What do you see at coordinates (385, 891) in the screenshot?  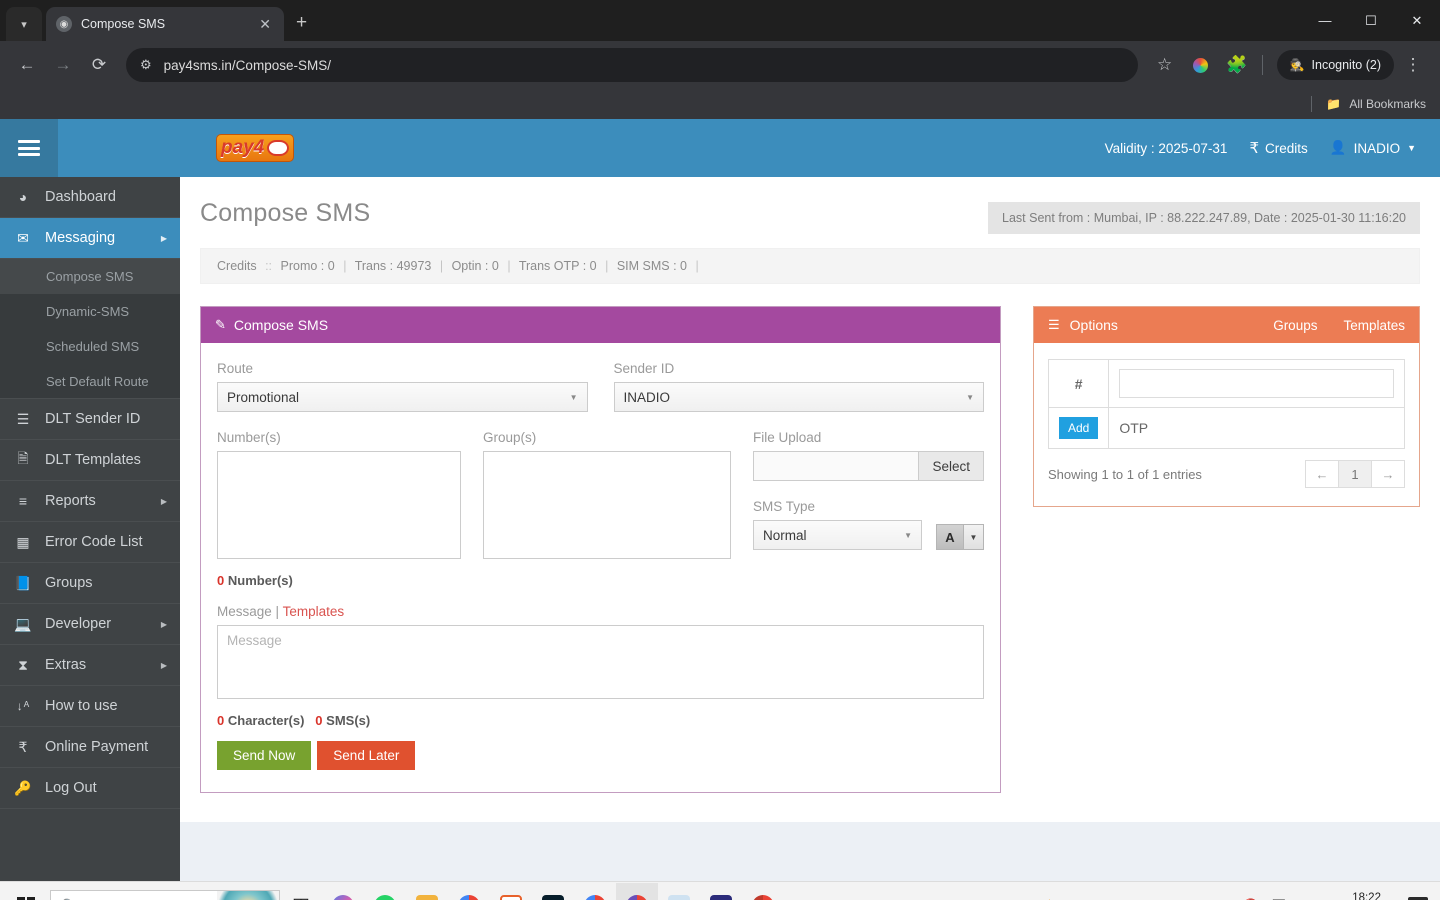 I see `whatsapp-icon: ☎` at bounding box center [385, 891].